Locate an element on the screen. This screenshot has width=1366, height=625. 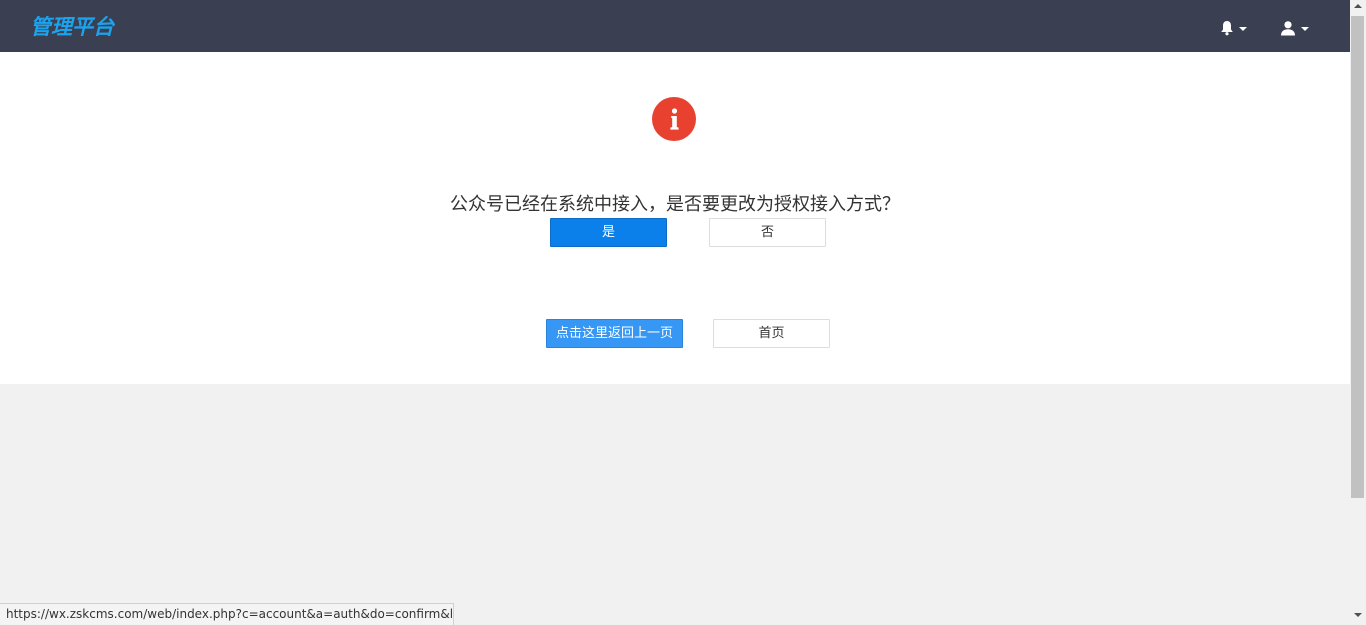
user-icon is located at coordinates (1288, 28).